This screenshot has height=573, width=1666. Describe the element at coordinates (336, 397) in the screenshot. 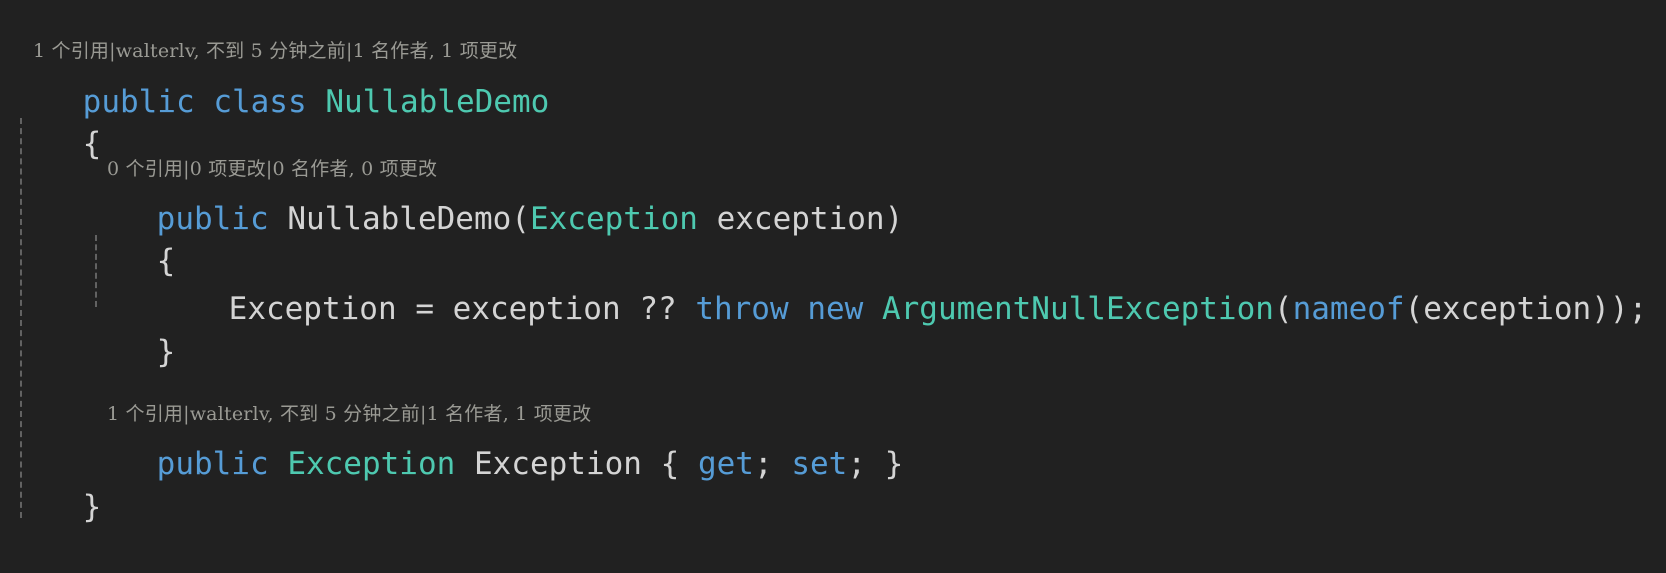

I see `codelens-property: 1 个引用|walterlv, 不到 5 分钟之前|1 名作者, 1 项更改` at that location.